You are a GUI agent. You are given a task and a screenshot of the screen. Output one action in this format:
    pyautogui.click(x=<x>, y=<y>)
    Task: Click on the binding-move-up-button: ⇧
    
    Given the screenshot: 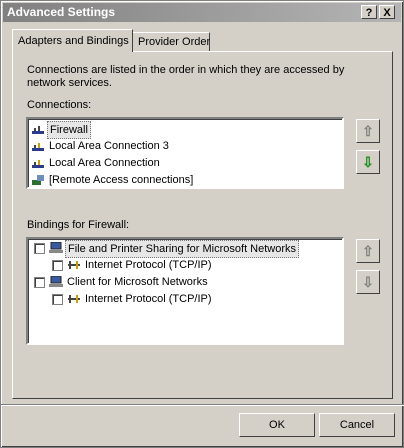 What is the action you would take?
    pyautogui.click(x=368, y=251)
    